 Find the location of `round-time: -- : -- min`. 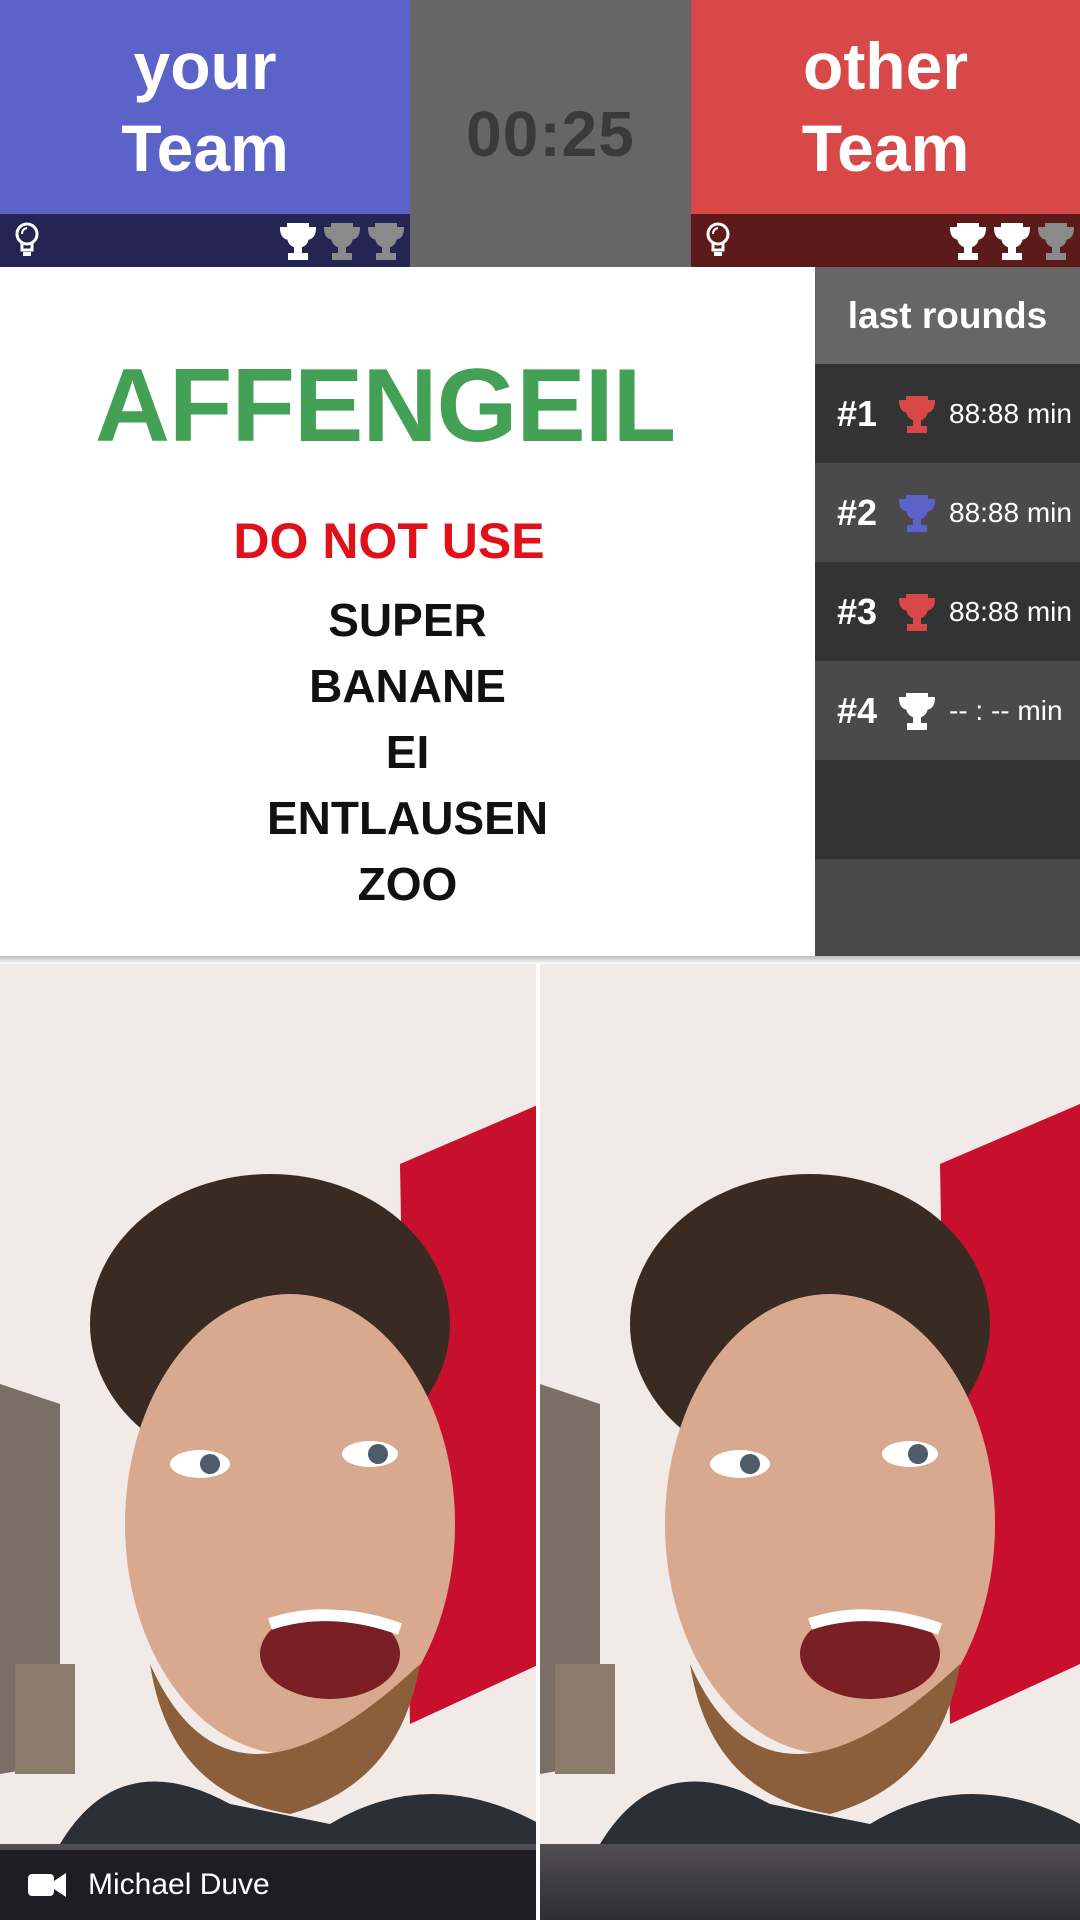

round-time: -- : -- min is located at coordinates (1006, 710).